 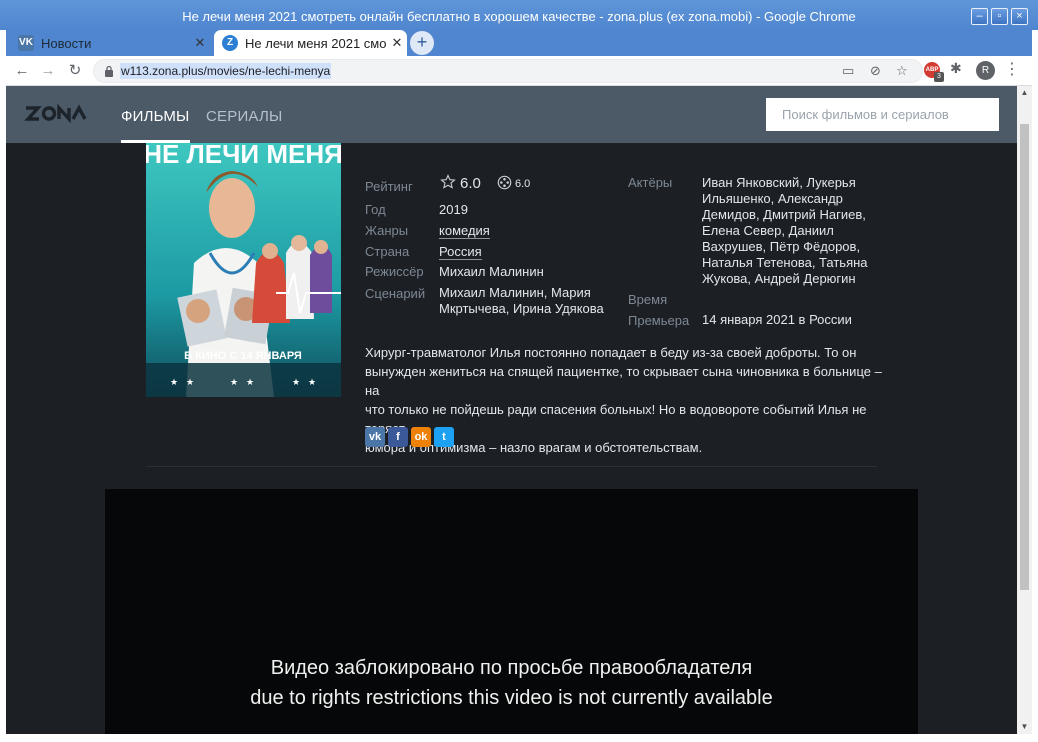 I want to click on tab-strip: VK Новости ✕ Z Не лечи меня 2021 смо ✕ +, so click(x=519, y=43).